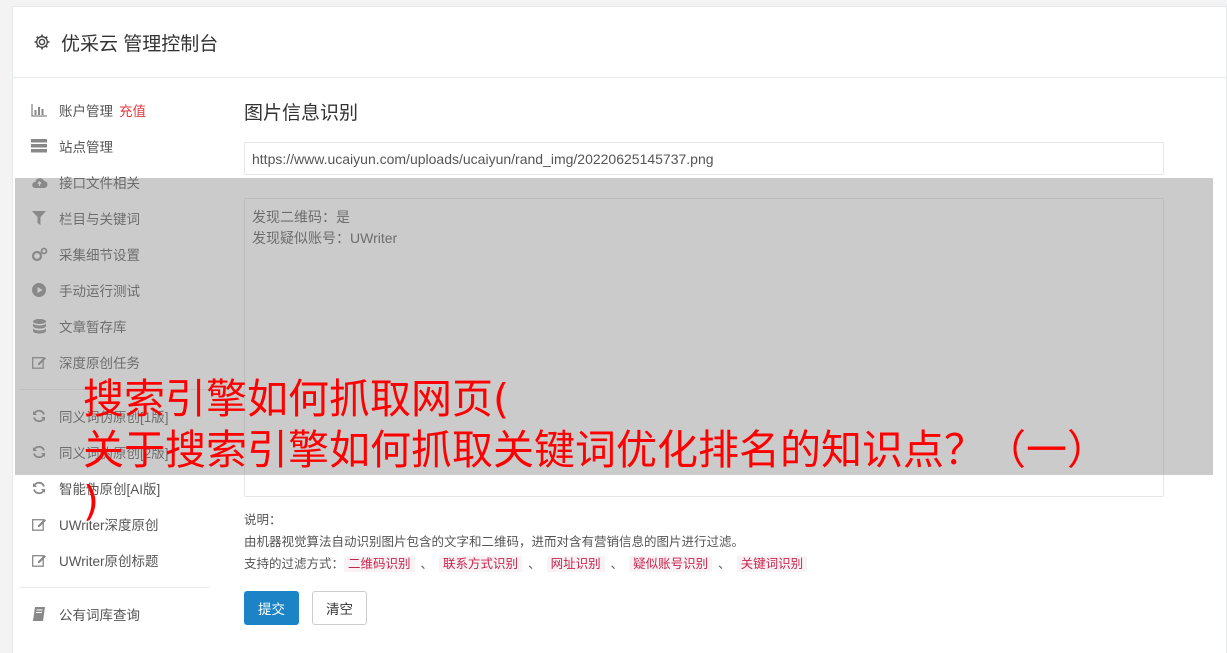 This screenshot has height=653, width=1227. What do you see at coordinates (301, 113) in the screenshot?
I see `section-title: 图片信息识别` at bounding box center [301, 113].